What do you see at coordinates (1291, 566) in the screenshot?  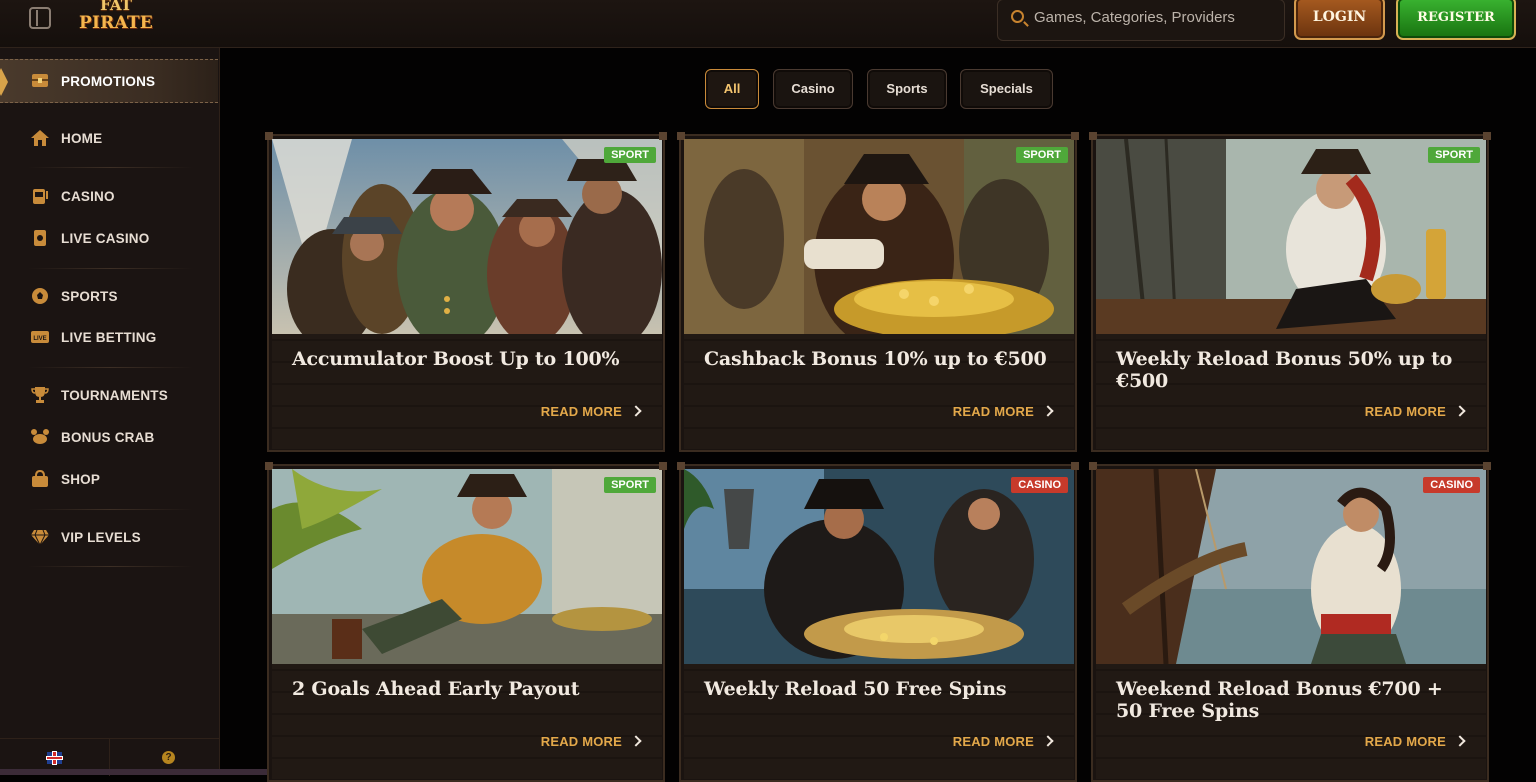 I see `promo-image-pirate-woman-ship: CASINO` at bounding box center [1291, 566].